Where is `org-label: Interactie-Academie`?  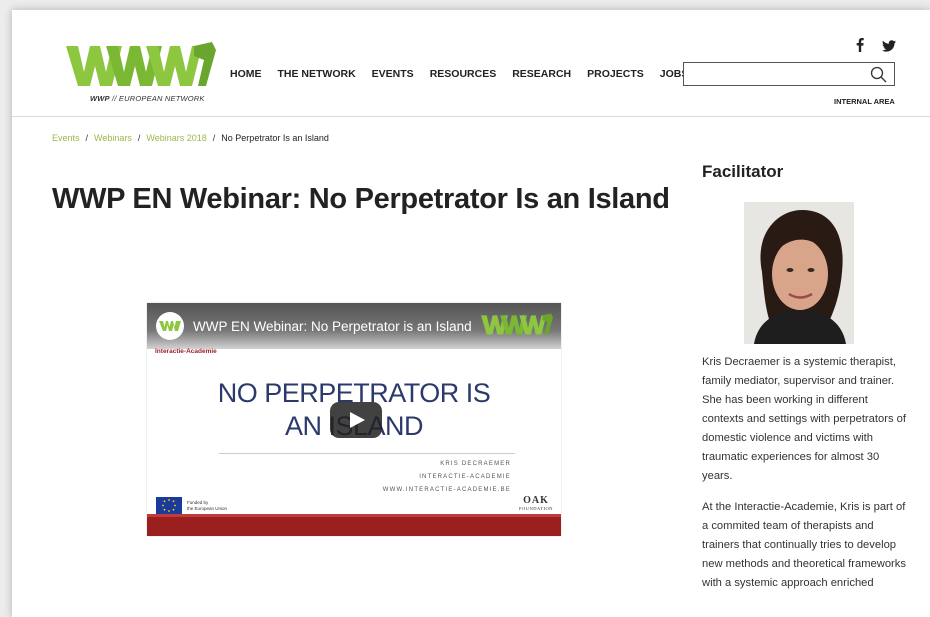
org-label: Interactie-Academie is located at coordinates (186, 351).